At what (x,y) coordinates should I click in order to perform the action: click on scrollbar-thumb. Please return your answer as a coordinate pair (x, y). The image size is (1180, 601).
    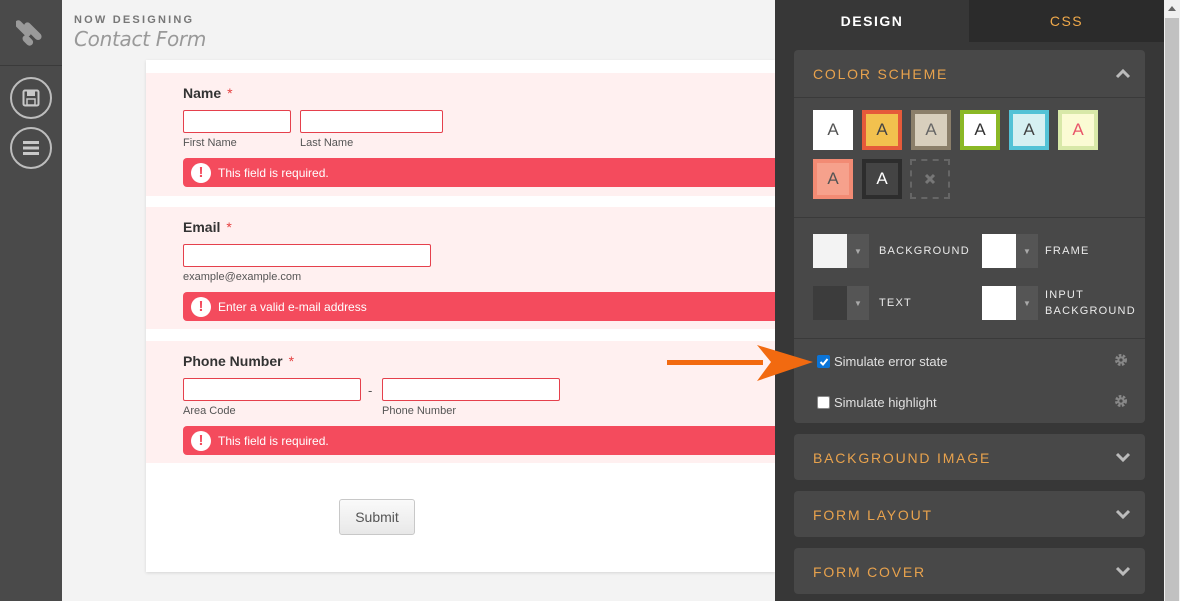
    Looking at the image, I should click on (1172, 309).